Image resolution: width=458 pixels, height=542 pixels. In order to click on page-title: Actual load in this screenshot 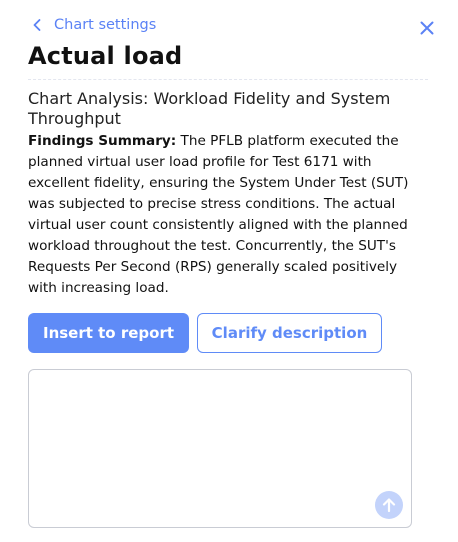, I will do `click(105, 56)`.